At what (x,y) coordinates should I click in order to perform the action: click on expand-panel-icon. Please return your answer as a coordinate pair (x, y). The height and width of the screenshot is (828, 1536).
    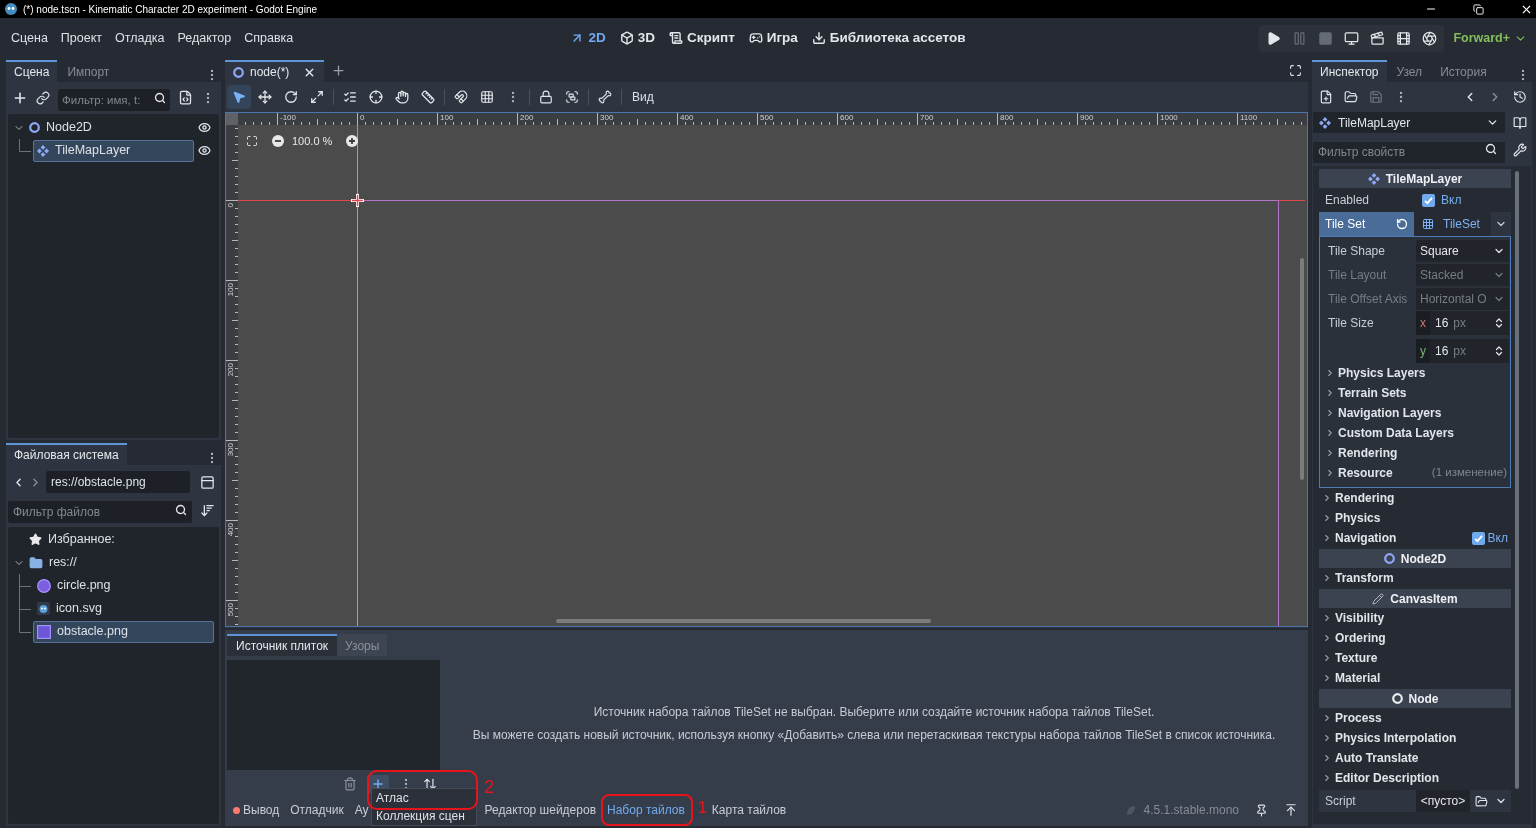
    Looking at the image, I should click on (1291, 810).